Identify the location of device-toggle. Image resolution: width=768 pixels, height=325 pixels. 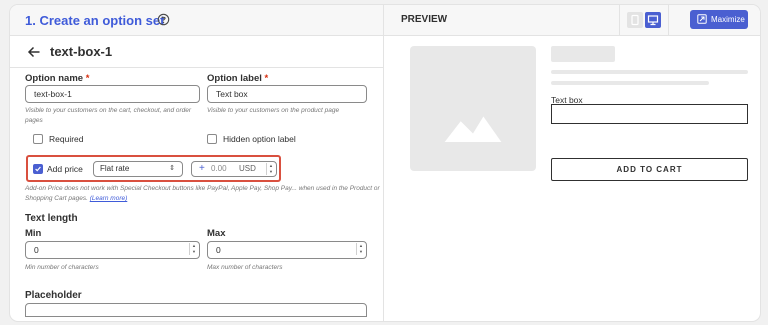
(644, 20).